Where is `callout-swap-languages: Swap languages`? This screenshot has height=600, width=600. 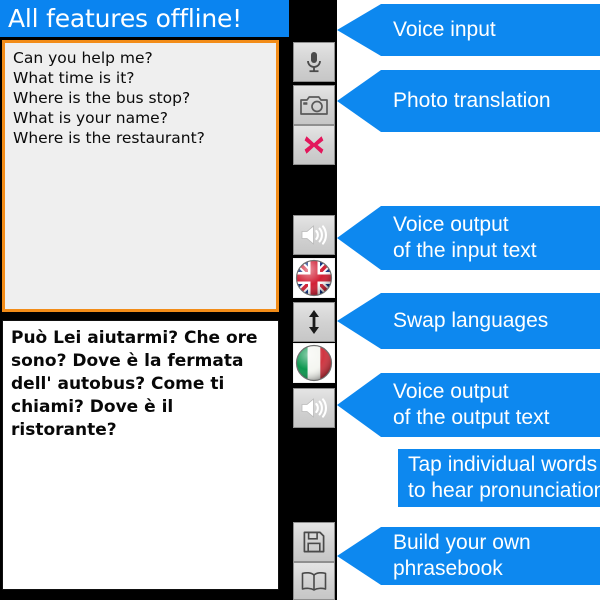 callout-swap-languages: Swap languages is located at coordinates (468, 321).